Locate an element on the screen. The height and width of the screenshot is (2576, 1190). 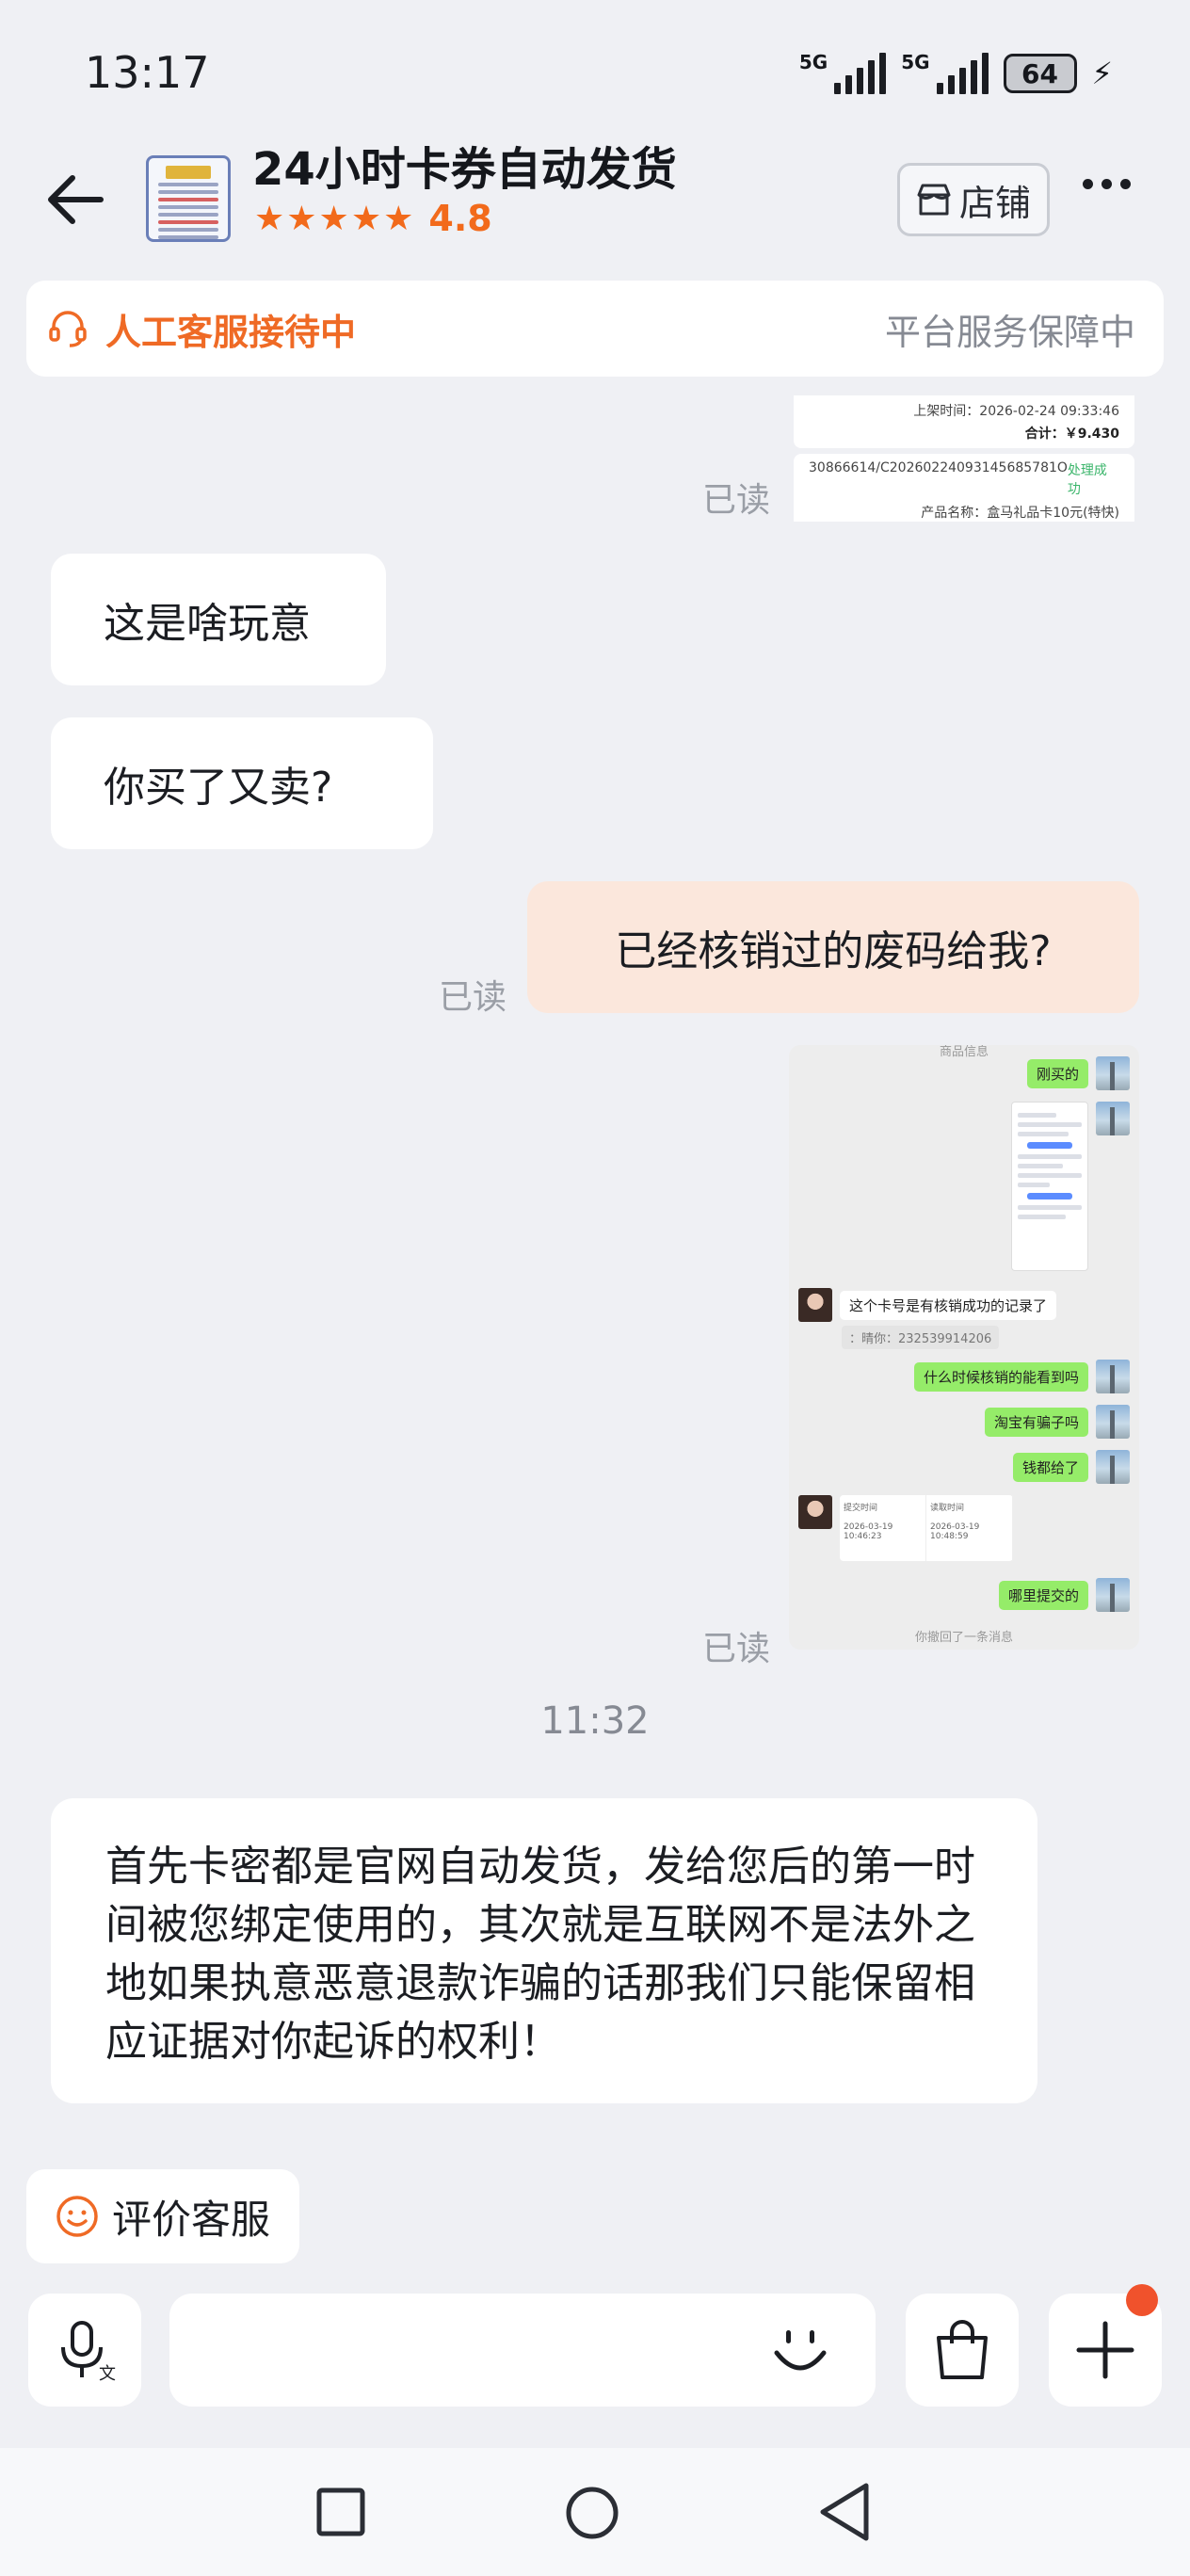
microphone-icon: 文 is located at coordinates (89, 2352).